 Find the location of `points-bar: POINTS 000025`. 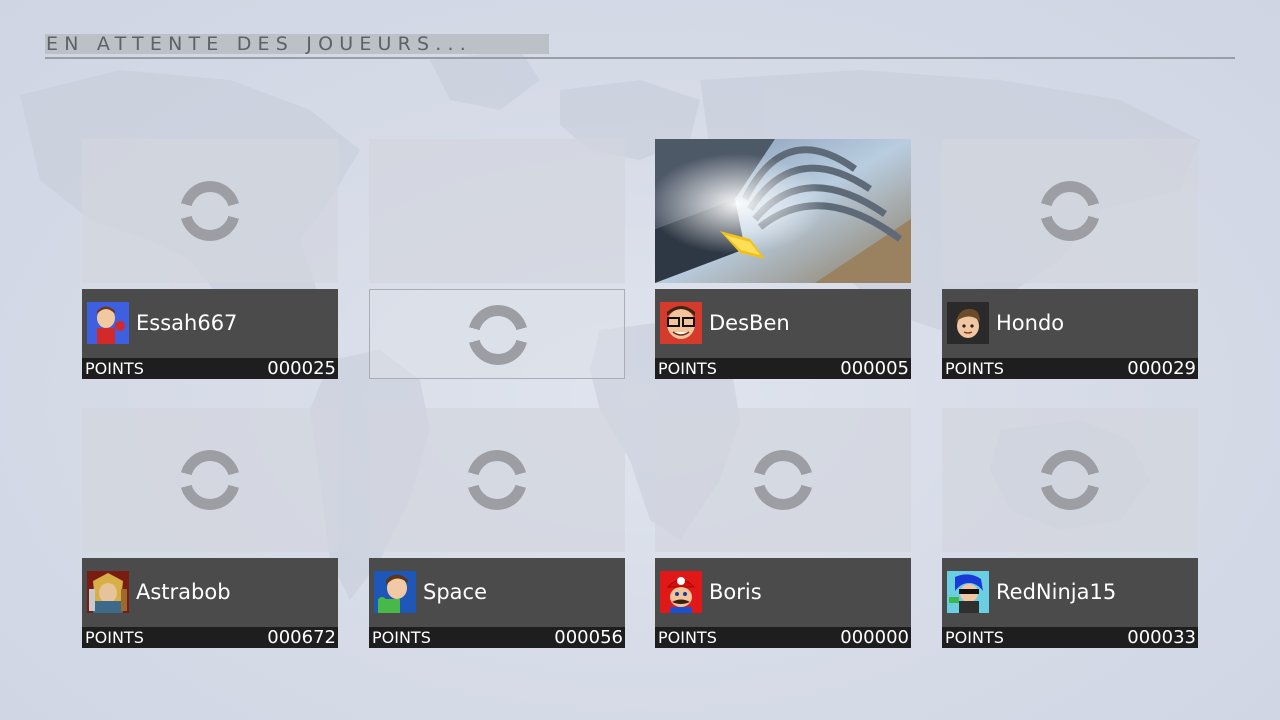

points-bar: POINTS 000025 is located at coordinates (210, 368).